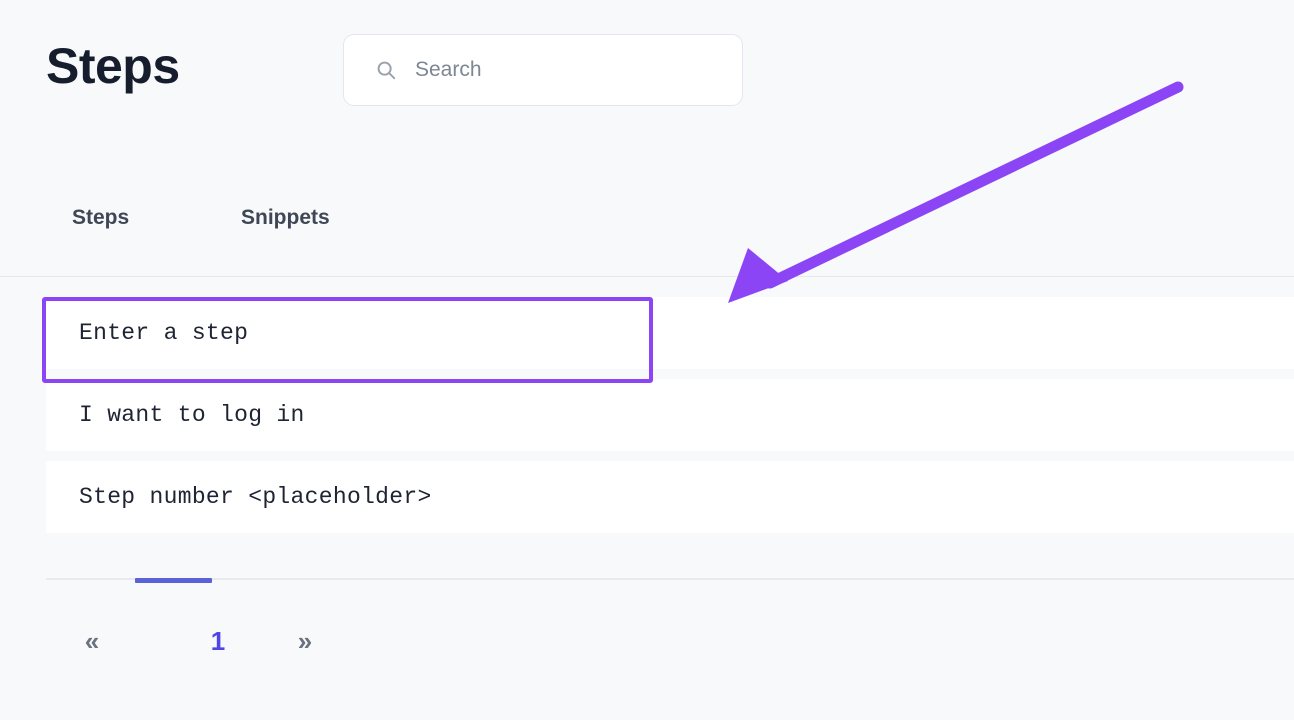 The width and height of the screenshot is (1294, 720). Describe the element at coordinates (647, 276) in the screenshot. I see `tab-bar-divider` at that location.